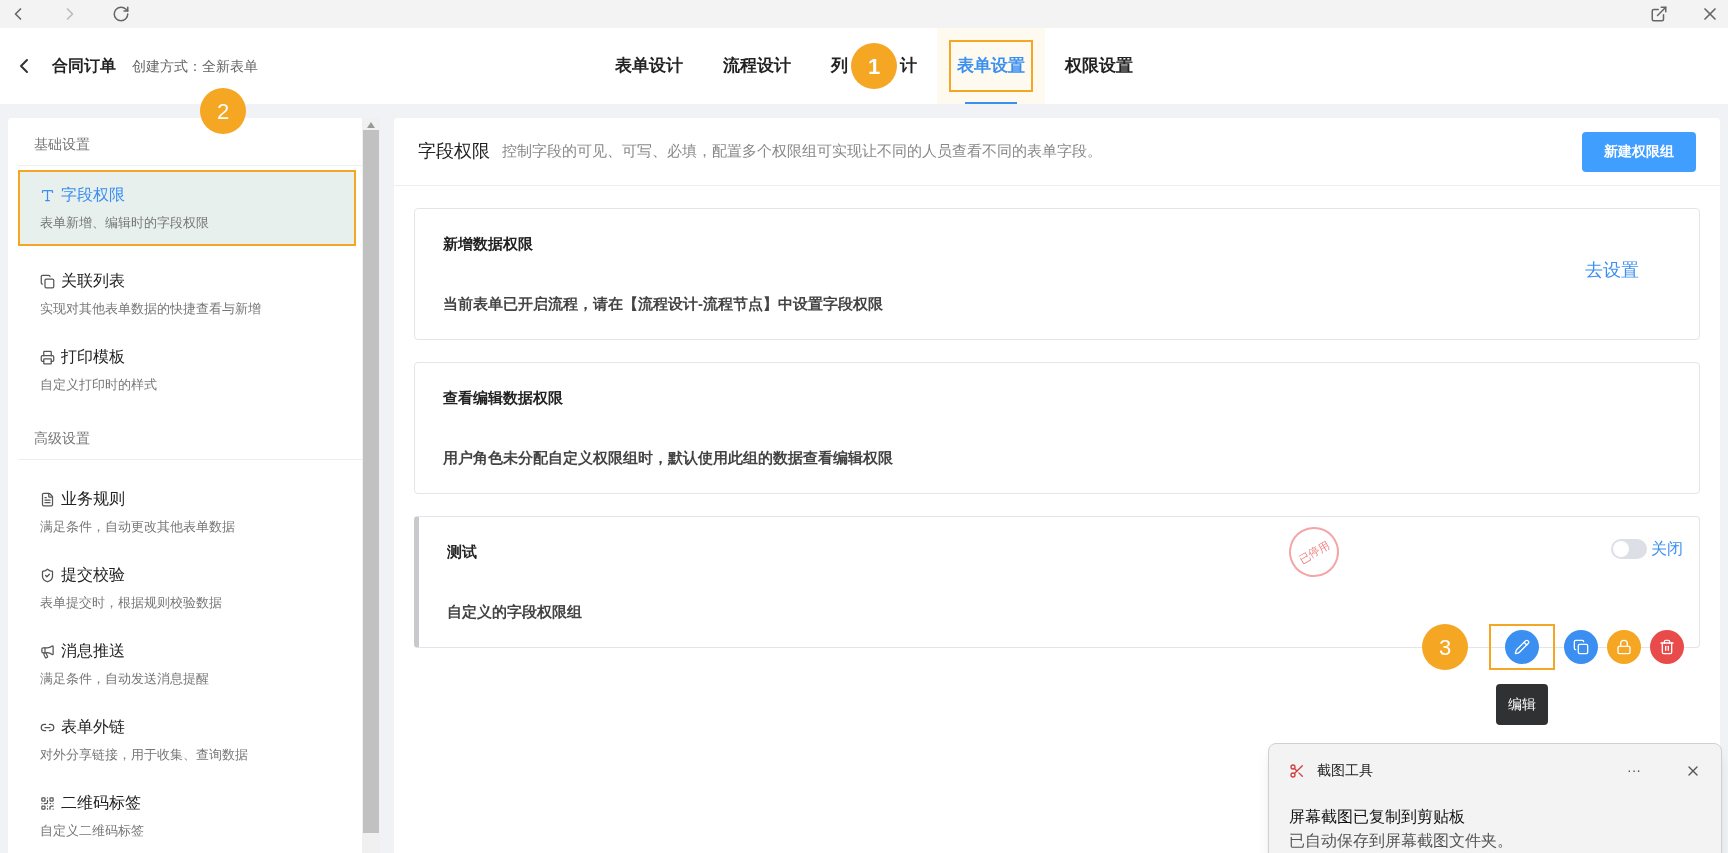  What do you see at coordinates (503, 398) in the screenshot?
I see `group-title: 查看编辑数据权限` at bounding box center [503, 398].